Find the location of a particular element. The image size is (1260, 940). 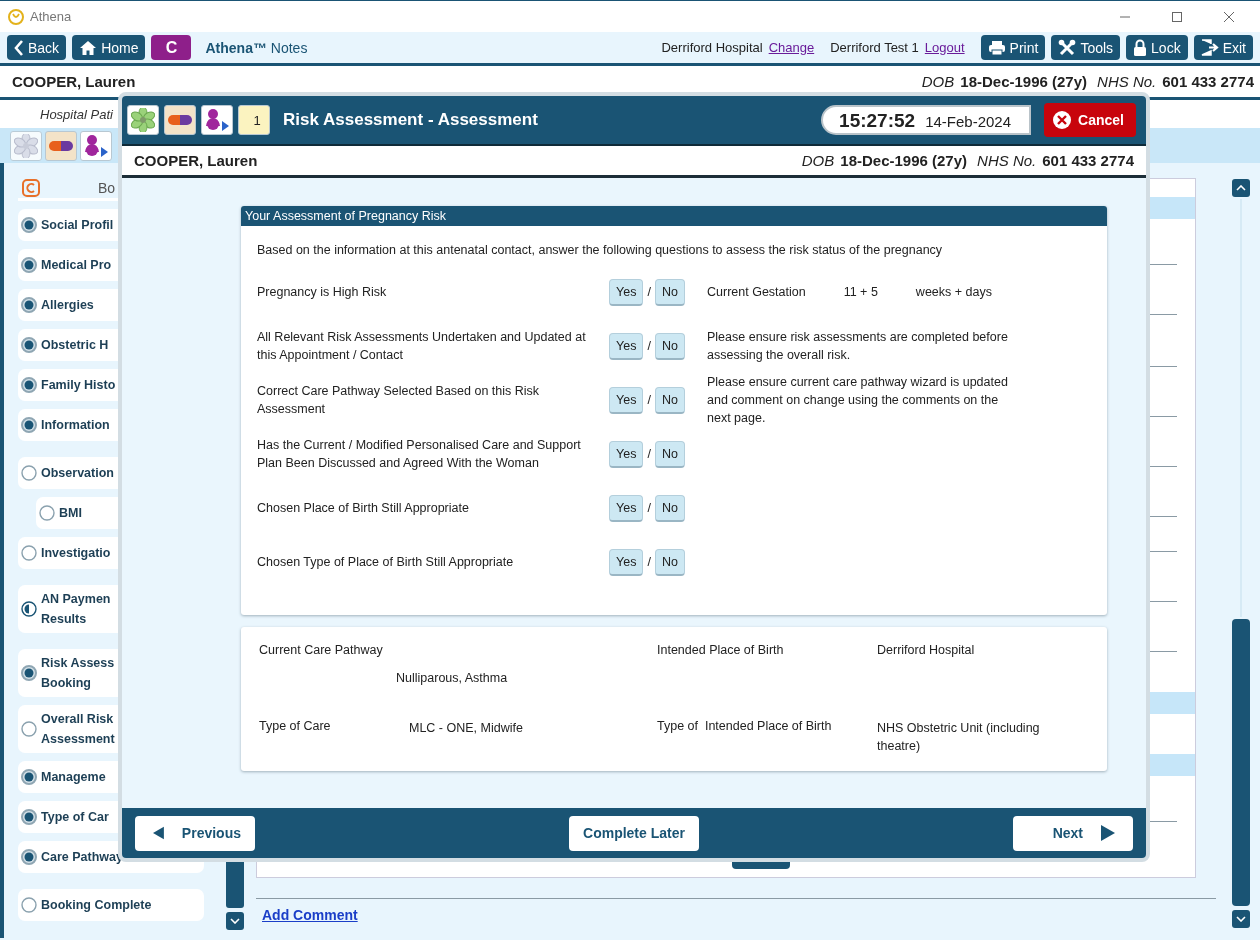

home-button: Home is located at coordinates (109, 47).